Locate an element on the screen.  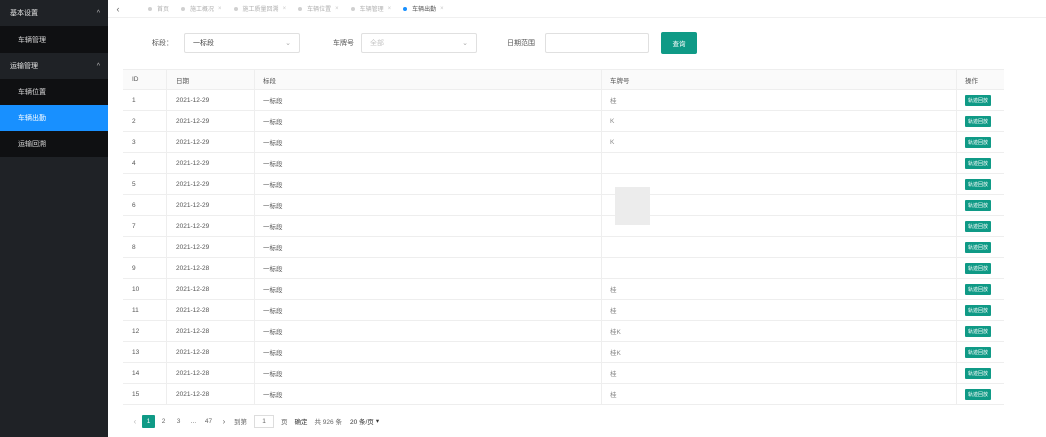
table-row: 6 2021-12-29 一标段 轨迹回放 is located at coordinates (563, 205).